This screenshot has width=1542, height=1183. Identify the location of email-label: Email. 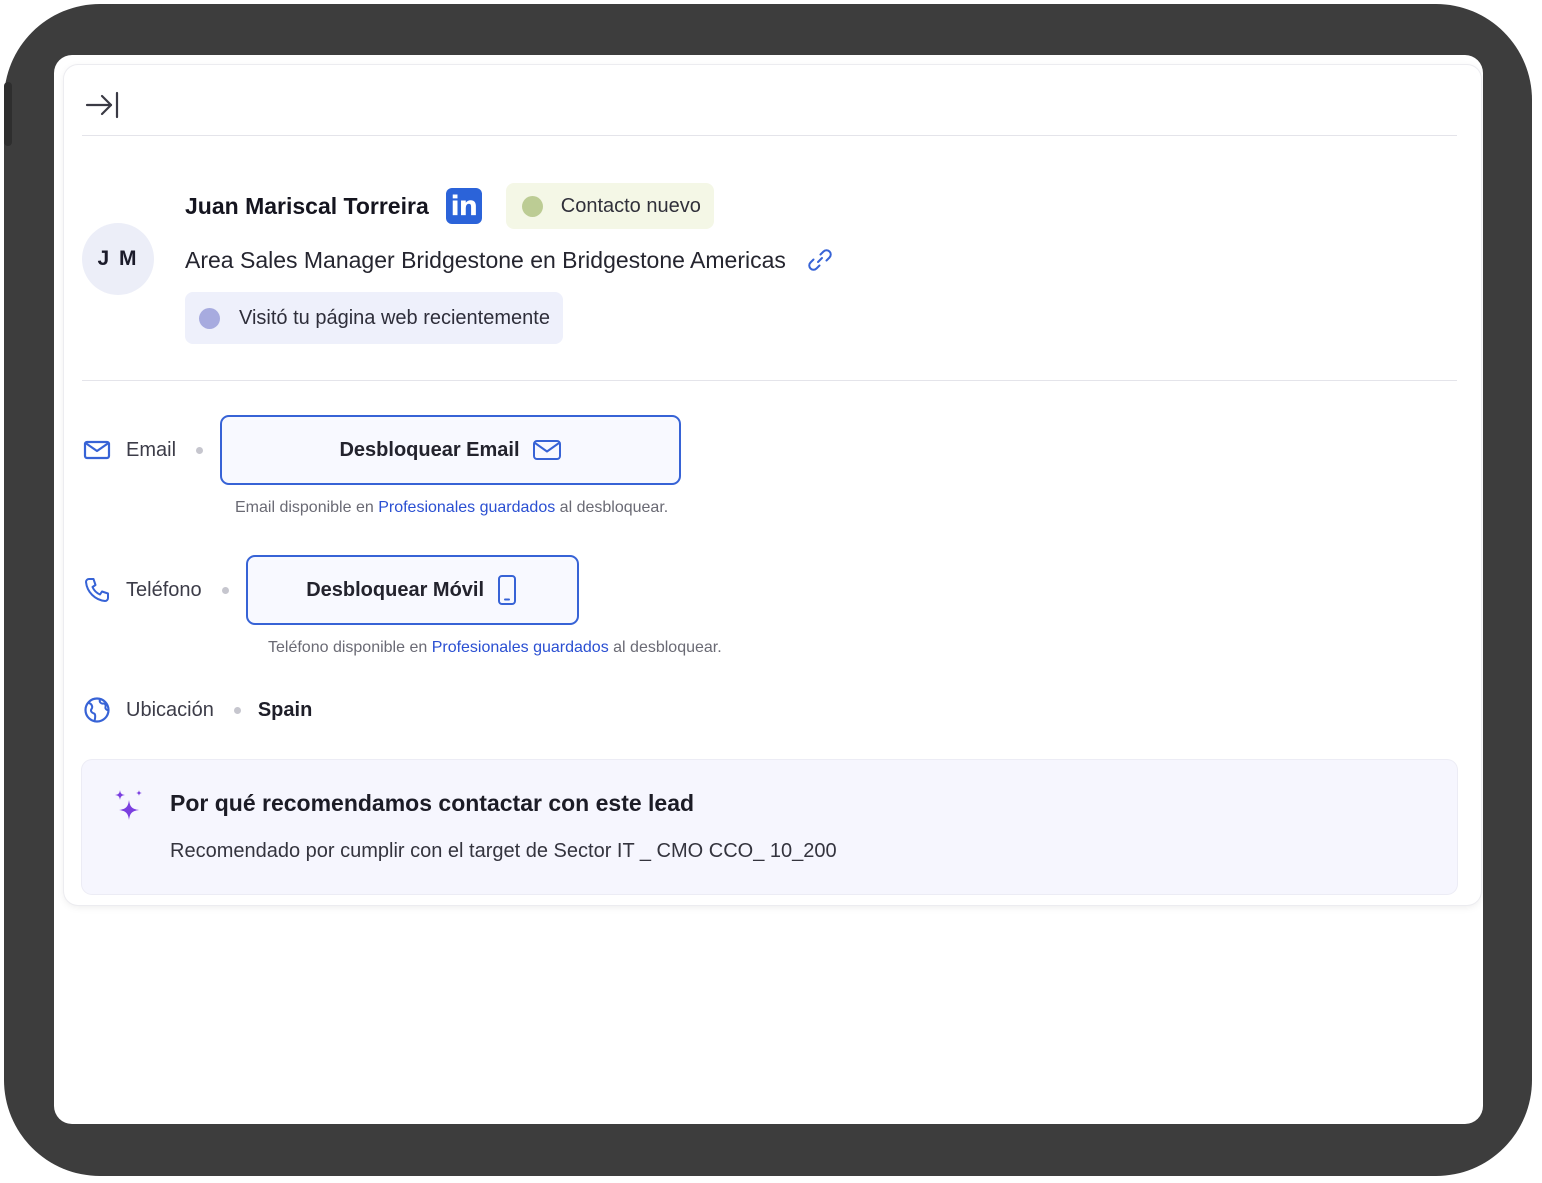
(151, 449).